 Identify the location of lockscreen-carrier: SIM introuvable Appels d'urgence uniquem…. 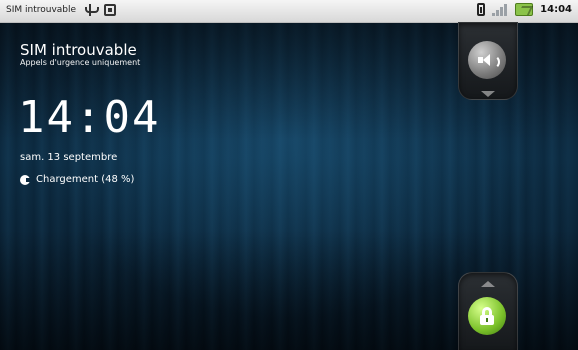
(80, 55).